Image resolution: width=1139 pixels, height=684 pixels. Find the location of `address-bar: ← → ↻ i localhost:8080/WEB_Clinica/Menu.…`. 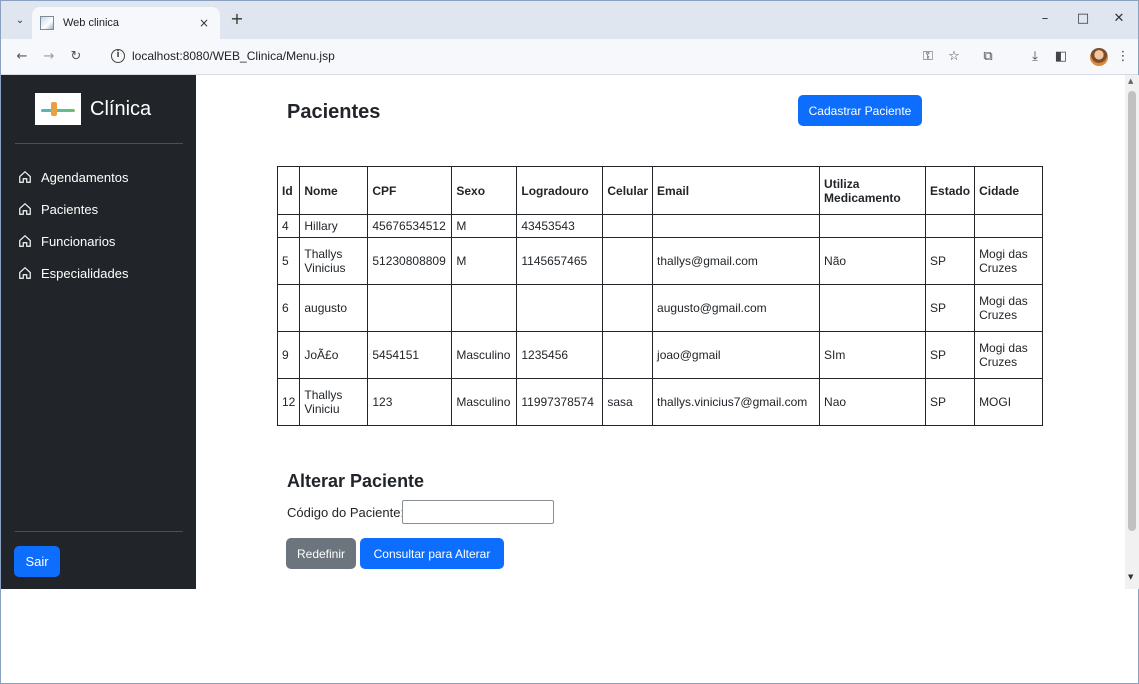

address-bar: ← → ↻ i localhost:8080/WEB_Clinica/Menu.… is located at coordinates (569, 57).